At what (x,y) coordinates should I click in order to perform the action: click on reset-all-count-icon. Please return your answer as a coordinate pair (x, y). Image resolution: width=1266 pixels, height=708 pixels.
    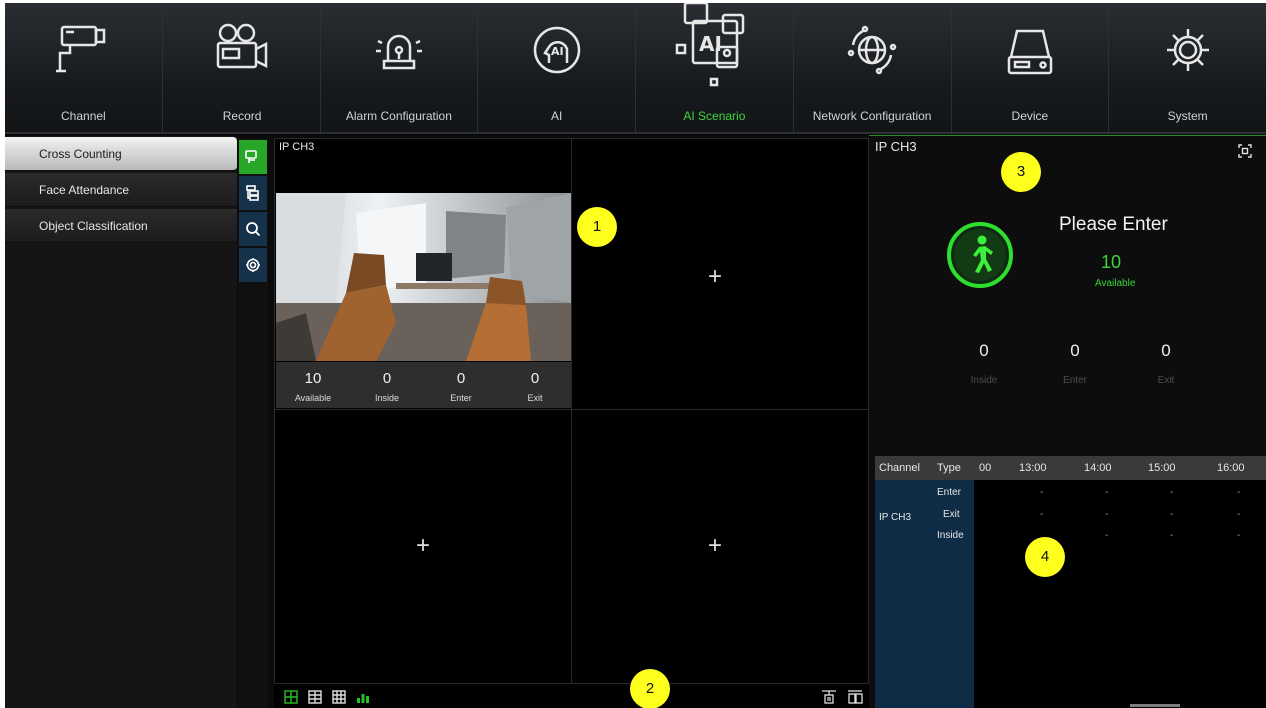
    Looking at the image, I should click on (855, 696).